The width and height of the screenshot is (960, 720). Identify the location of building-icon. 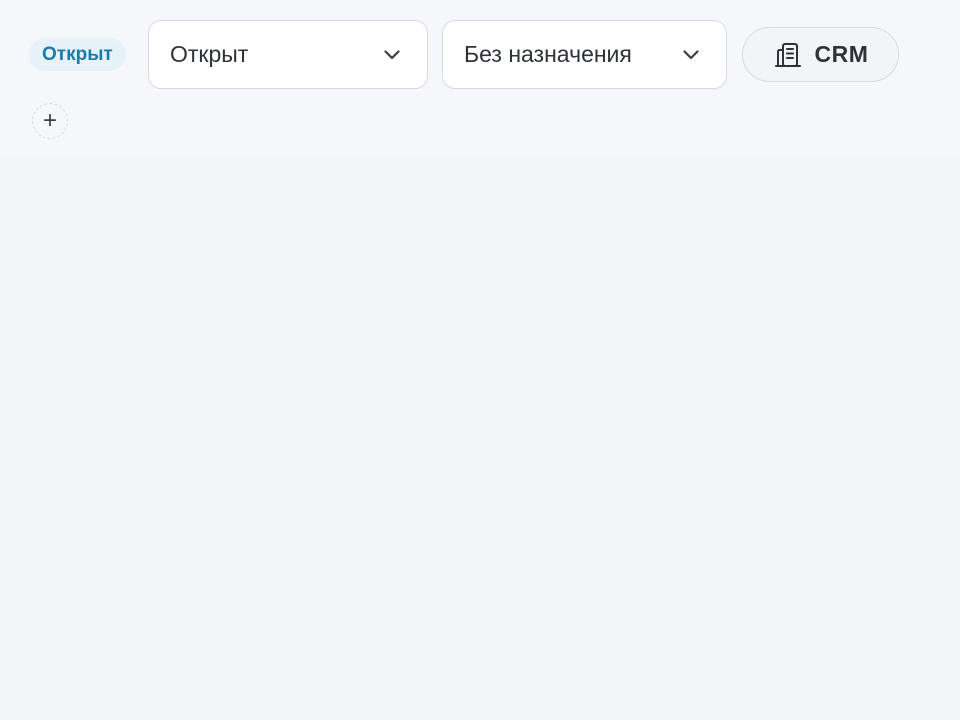
(788, 55).